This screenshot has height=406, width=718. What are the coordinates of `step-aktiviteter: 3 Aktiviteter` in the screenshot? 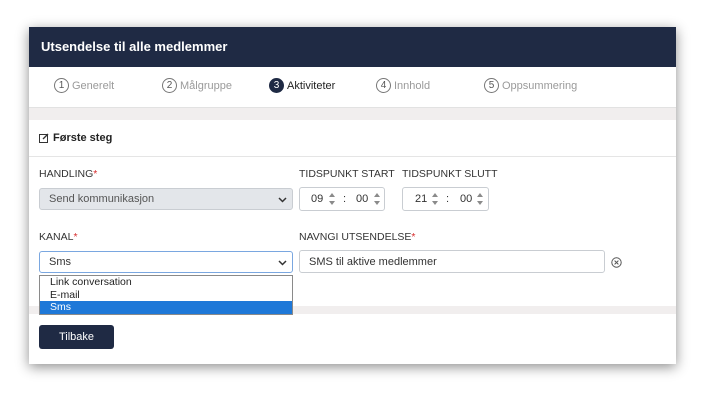 It's located at (302, 85).